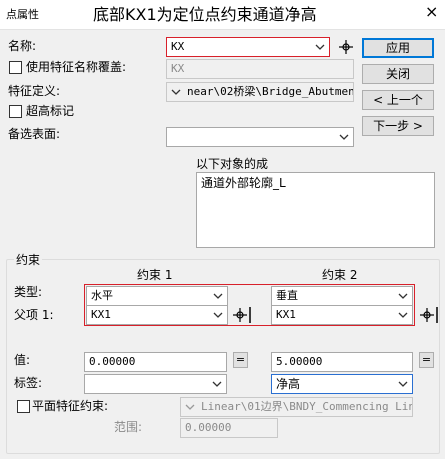  Describe the element at coordinates (232, 164) in the screenshot. I see `objects-list-label: 以下对象的成` at that location.